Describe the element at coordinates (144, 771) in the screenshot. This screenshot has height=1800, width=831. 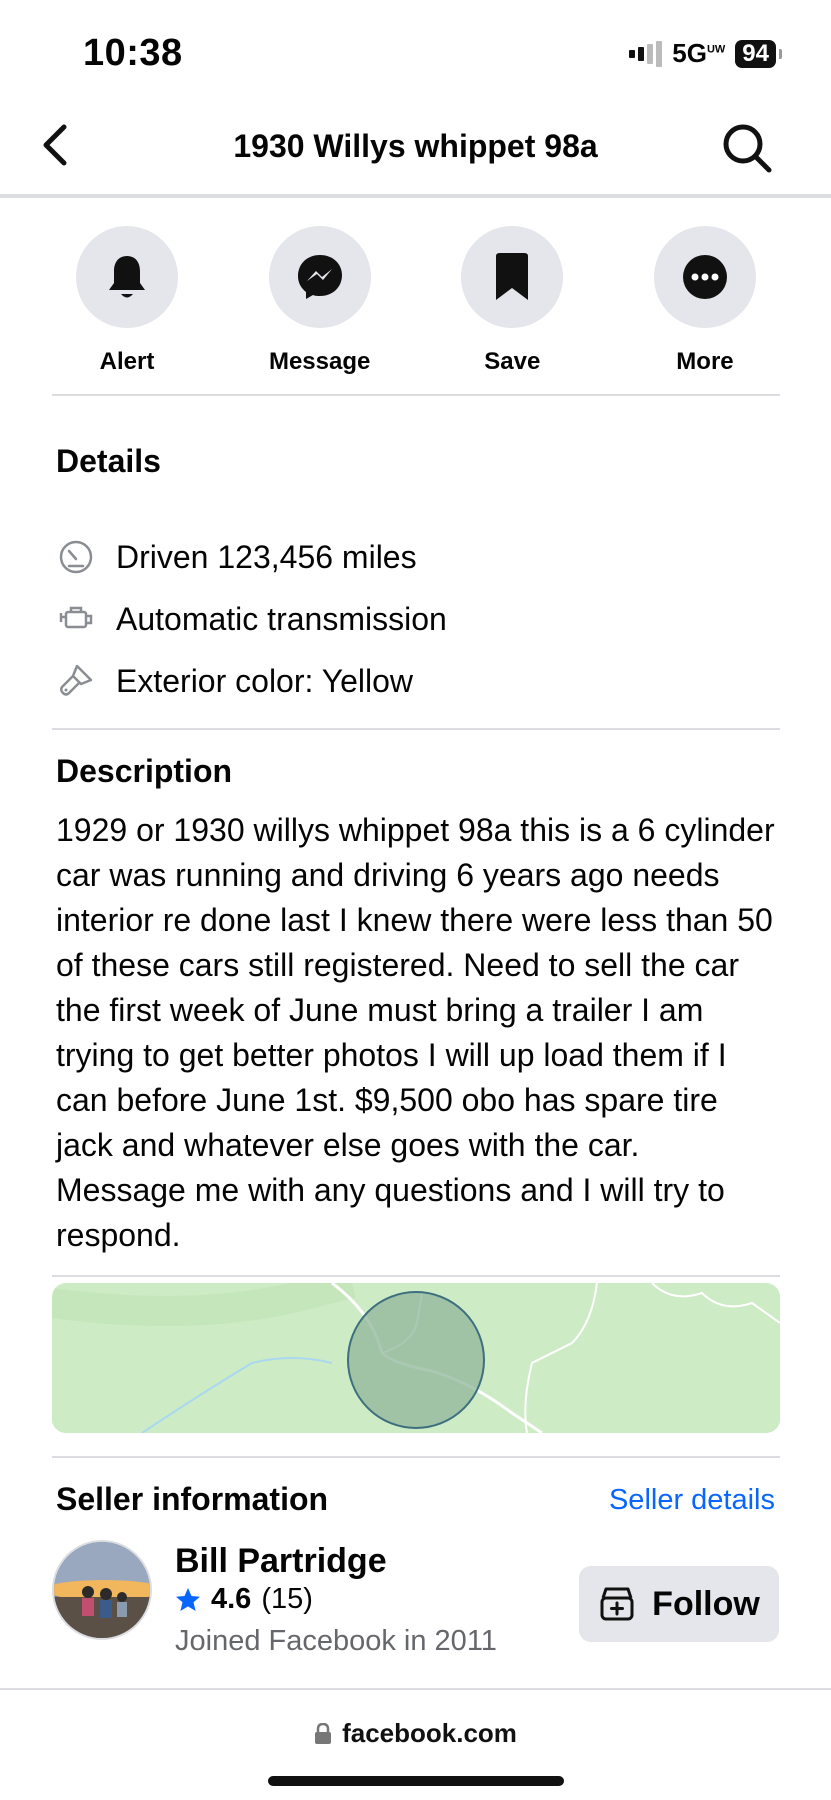
I see `description-title: Description` at that location.